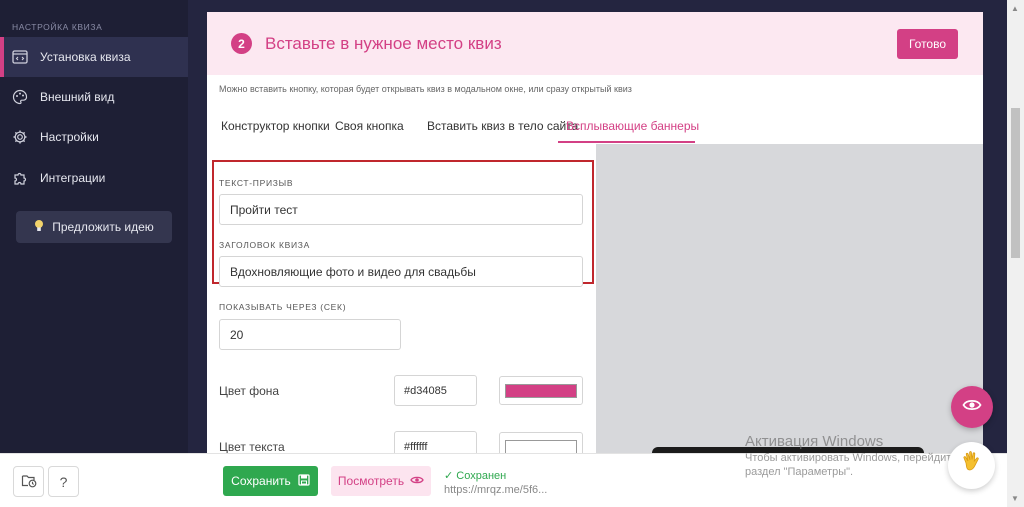 This screenshot has width=1024, height=507. What do you see at coordinates (256, 183) in the screenshot?
I see `cta-text-label: ТЕКСТ-ПРИЗЫВ` at bounding box center [256, 183].